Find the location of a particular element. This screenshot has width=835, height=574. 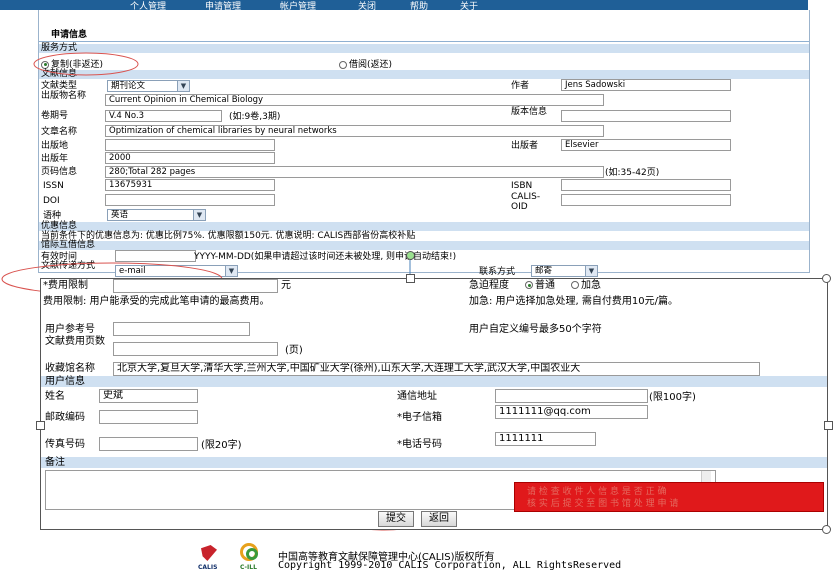

urgency-label: 急迫程度 is located at coordinates (489, 285).